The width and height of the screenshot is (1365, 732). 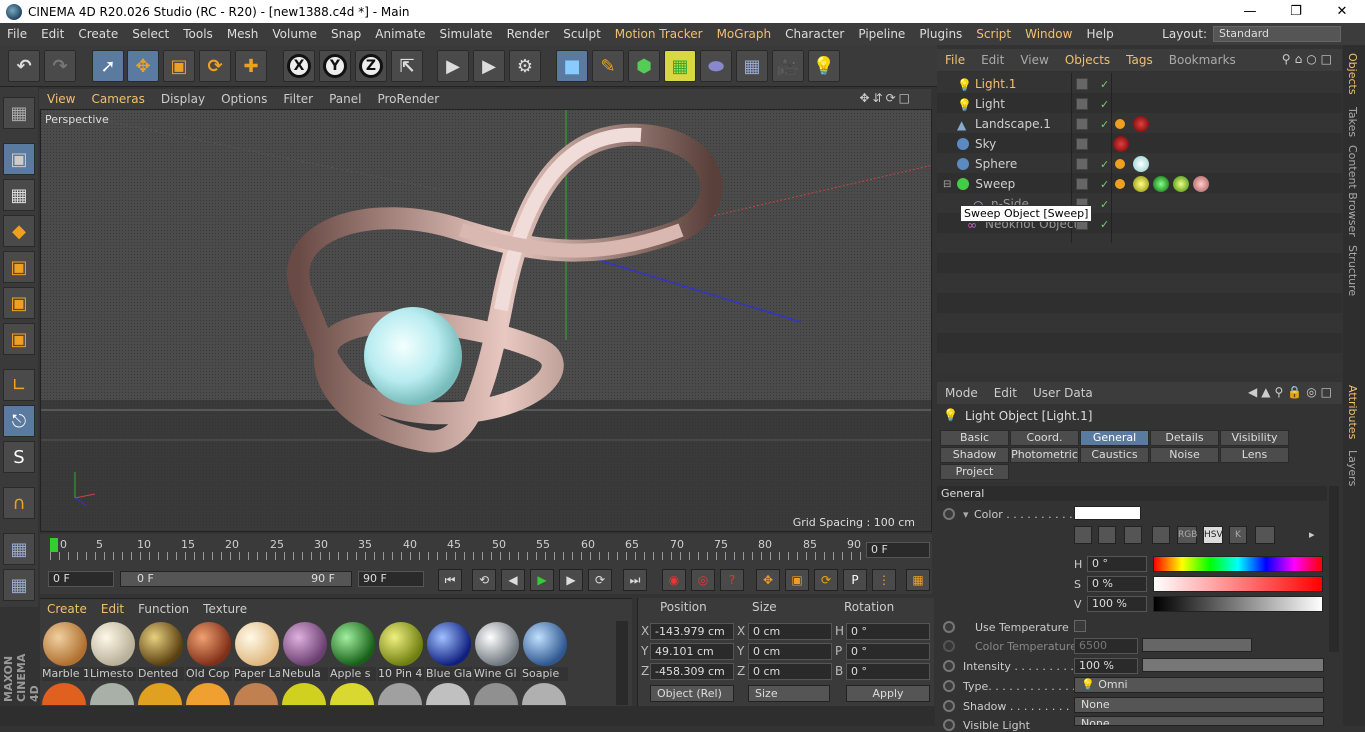 What do you see at coordinates (401, 651) in the screenshot?
I see `material-10-pin: 10 Pin 4` at bounding box center [401, 651].